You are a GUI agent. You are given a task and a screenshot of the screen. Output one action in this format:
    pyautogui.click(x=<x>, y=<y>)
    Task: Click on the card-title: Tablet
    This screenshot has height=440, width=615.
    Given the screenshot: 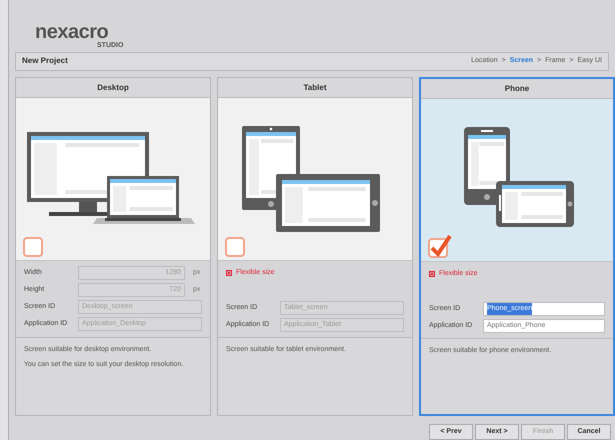 What is the action you would take?
    pyautogui.click(x=315, y=88)
    